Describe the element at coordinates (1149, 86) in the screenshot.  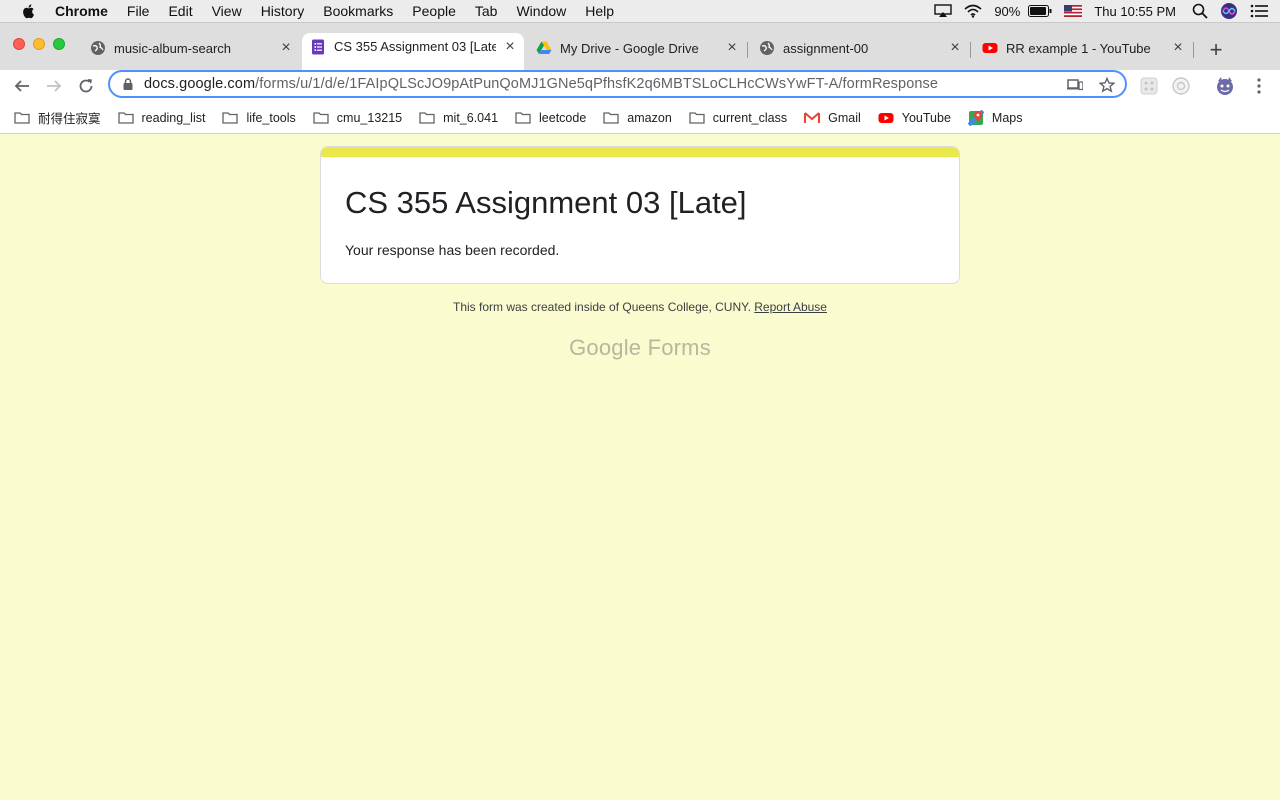
I see `extension-grid-icon` at that location.